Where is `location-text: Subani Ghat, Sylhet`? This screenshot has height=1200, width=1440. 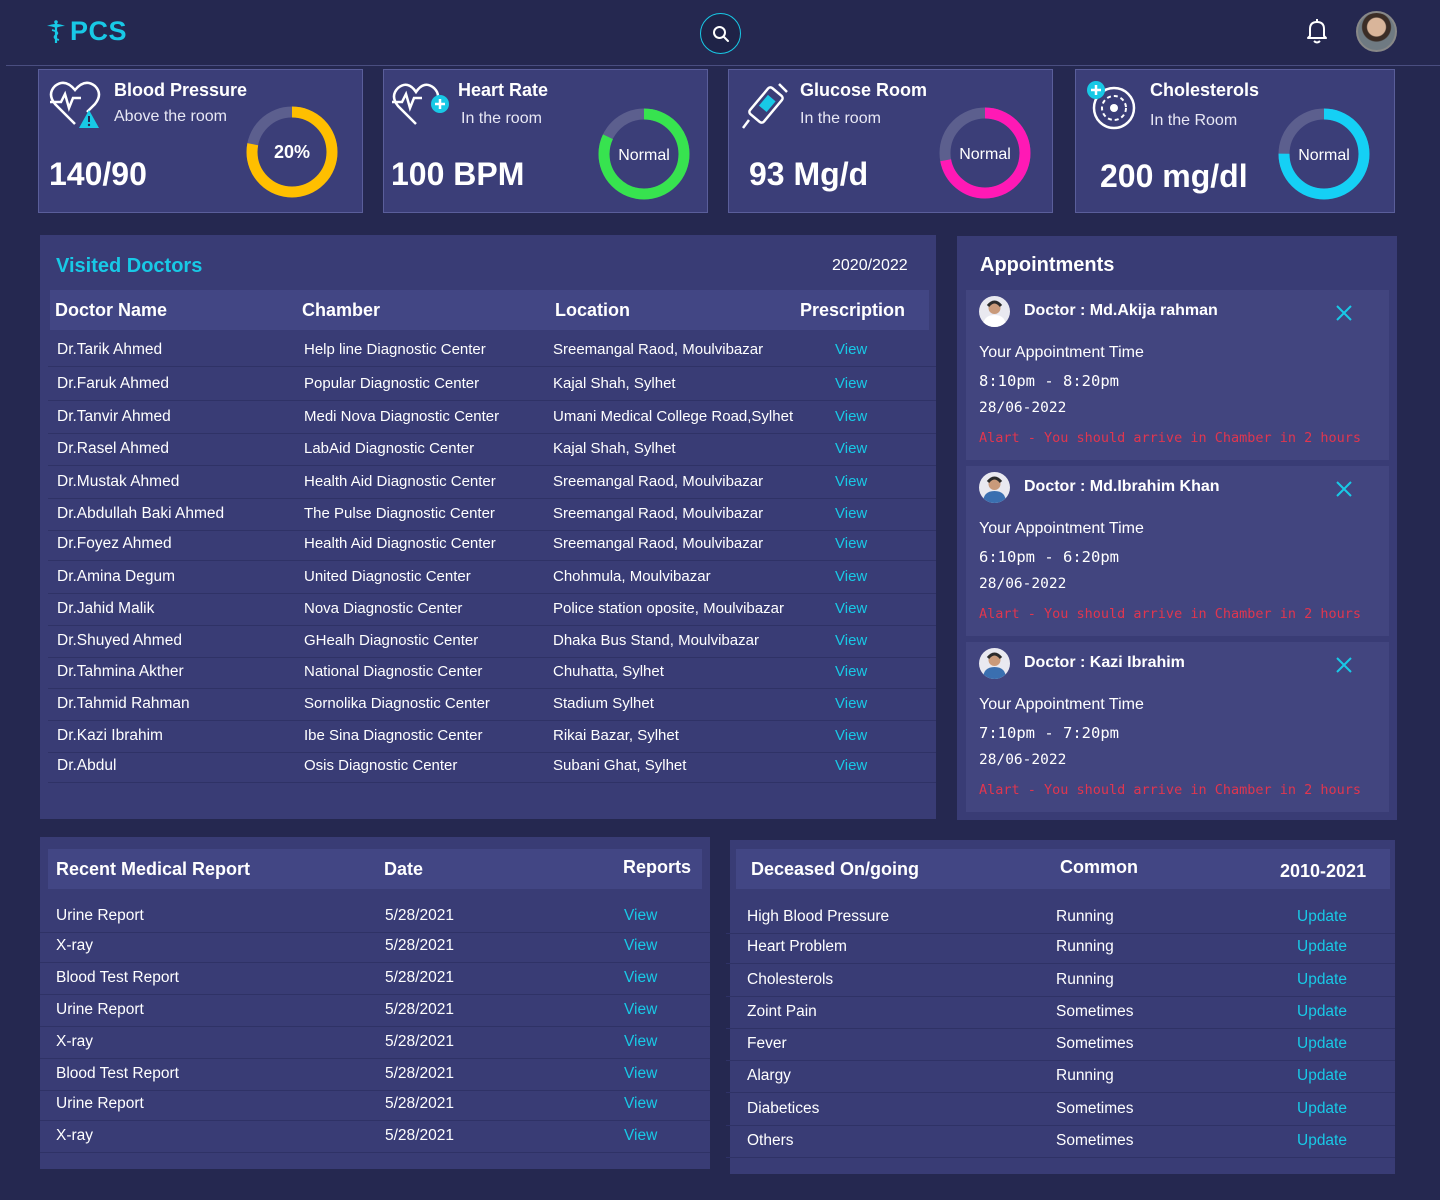 location-text: Subani Ghat, Sylhet is located at coordinates (620, 765).